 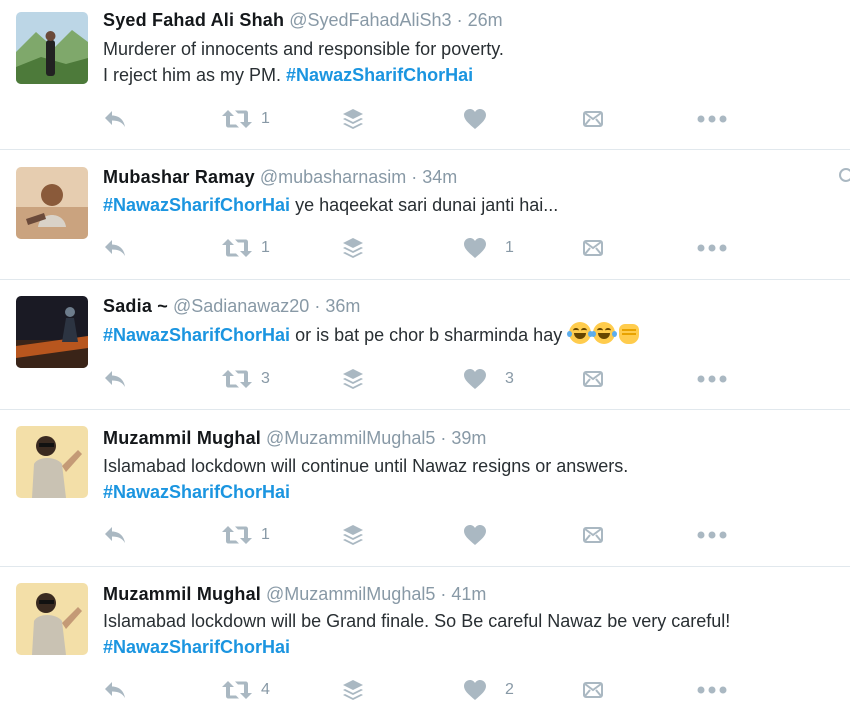 What do you see at coordinates (485, 20) in the screenshot?
I see `timestamp: 26m` at bounding box center [485, 20].